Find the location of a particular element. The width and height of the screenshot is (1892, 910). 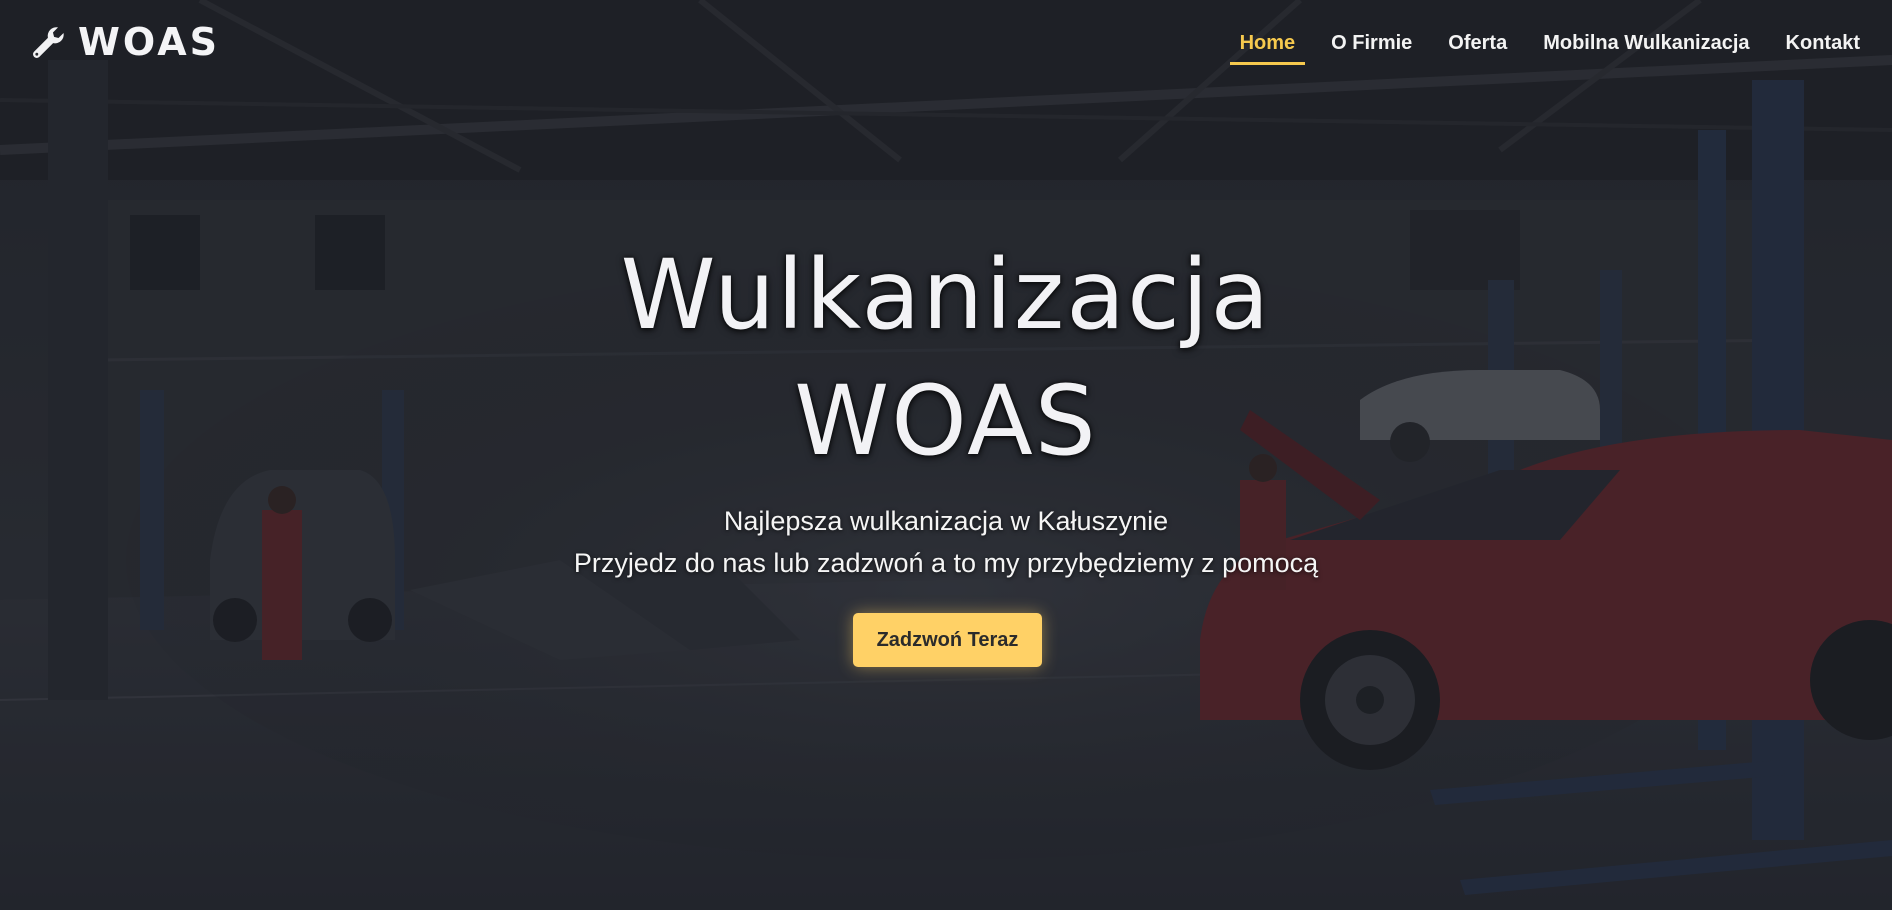

wrench-icon is located at coordinates (48, 42).